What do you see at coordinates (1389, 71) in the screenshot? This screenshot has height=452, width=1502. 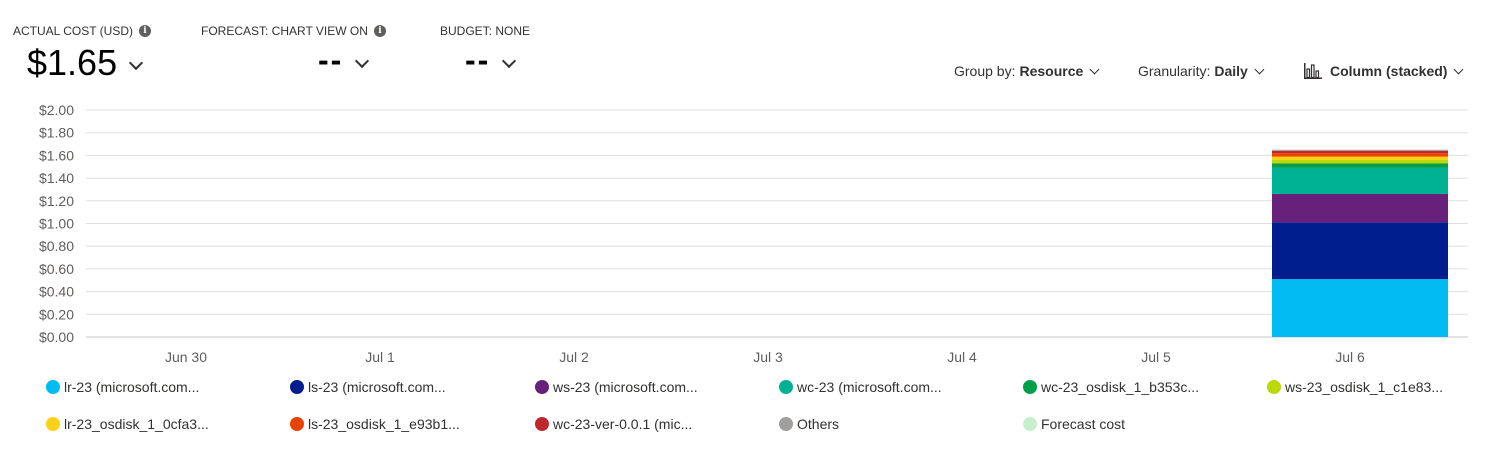 I see `chart-type-value: Column (stacked)` at bounding box center [1389, 71].